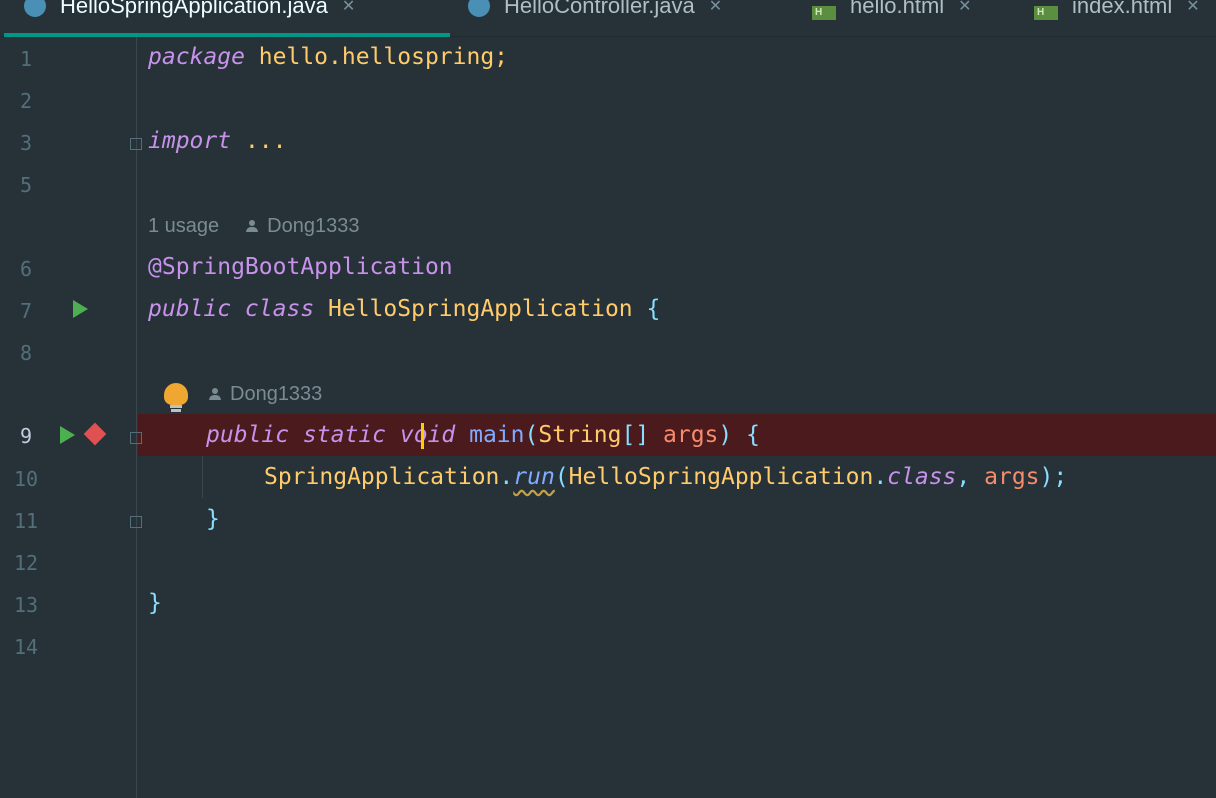 Image resolution: width=1216 pixels, height=798 pixels. What do you see at coordinates (67, 435) in the screenshot?
I see `run-main-icon` at bounding box center [67, 435].